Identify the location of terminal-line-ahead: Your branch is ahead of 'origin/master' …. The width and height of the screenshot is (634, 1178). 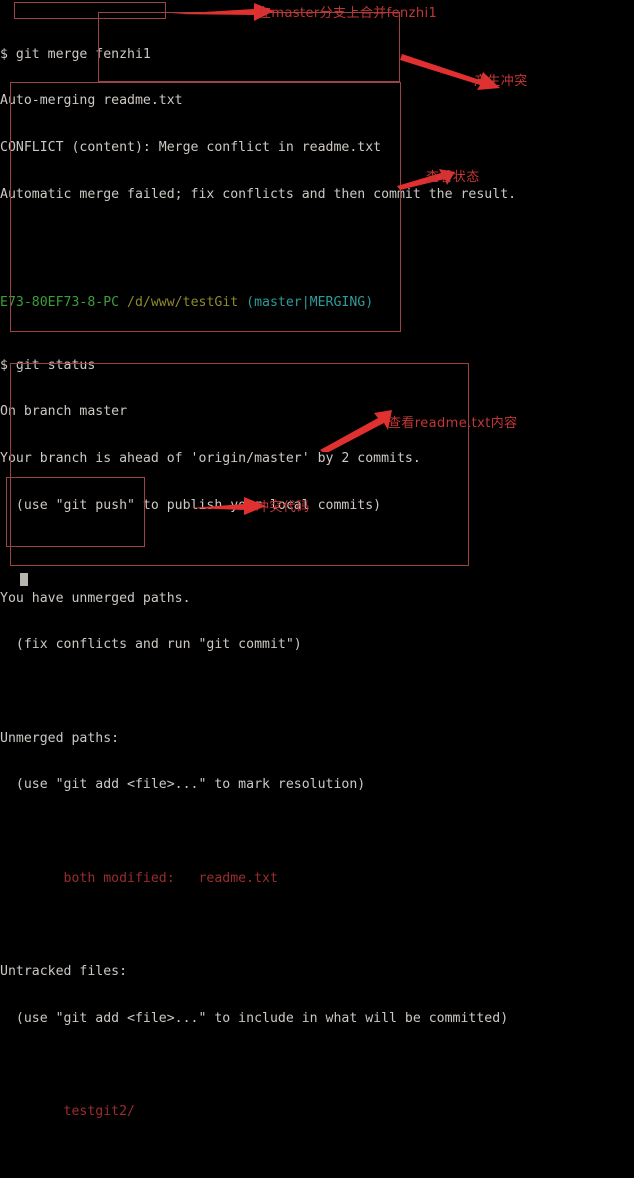
(210, 458).